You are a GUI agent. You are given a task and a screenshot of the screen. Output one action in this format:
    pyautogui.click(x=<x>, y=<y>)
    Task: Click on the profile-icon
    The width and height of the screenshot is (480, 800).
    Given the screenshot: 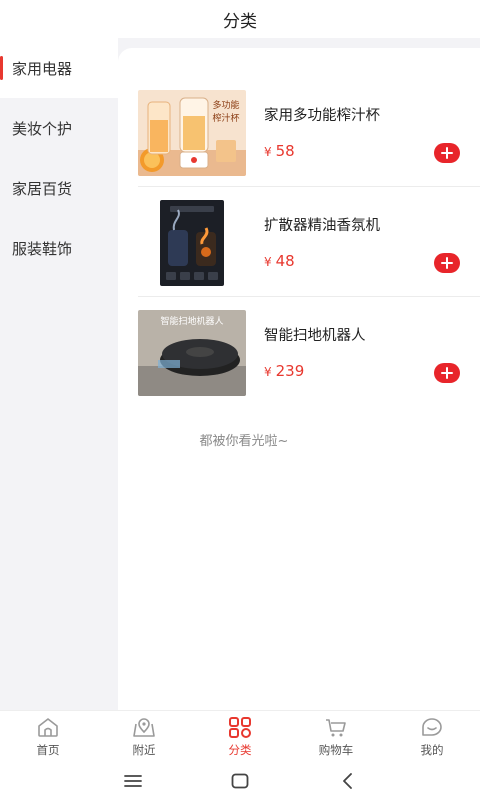 What is the action you would take?
    pyautogui.click(x=432, y=727)
    